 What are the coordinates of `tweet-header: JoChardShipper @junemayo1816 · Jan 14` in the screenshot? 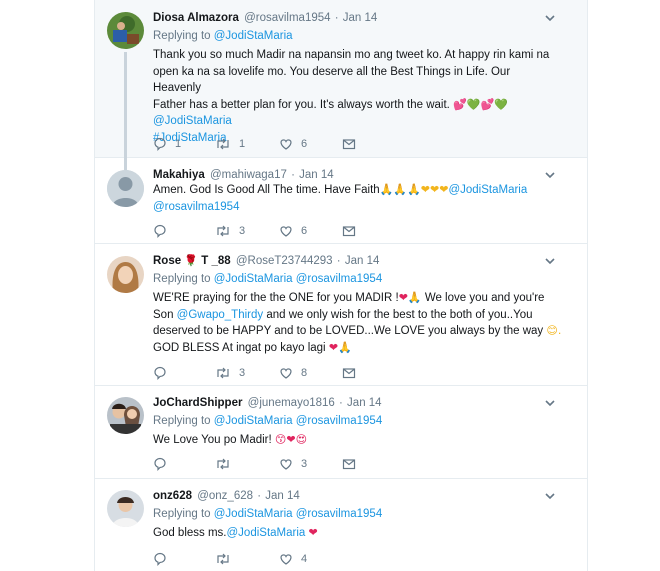 It's located at (267, 403).